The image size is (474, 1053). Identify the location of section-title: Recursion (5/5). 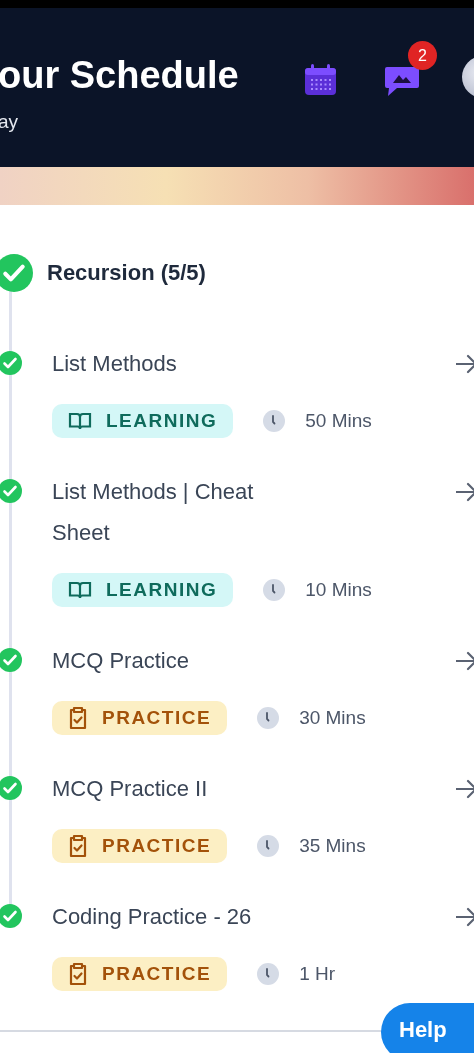
(126, 273).